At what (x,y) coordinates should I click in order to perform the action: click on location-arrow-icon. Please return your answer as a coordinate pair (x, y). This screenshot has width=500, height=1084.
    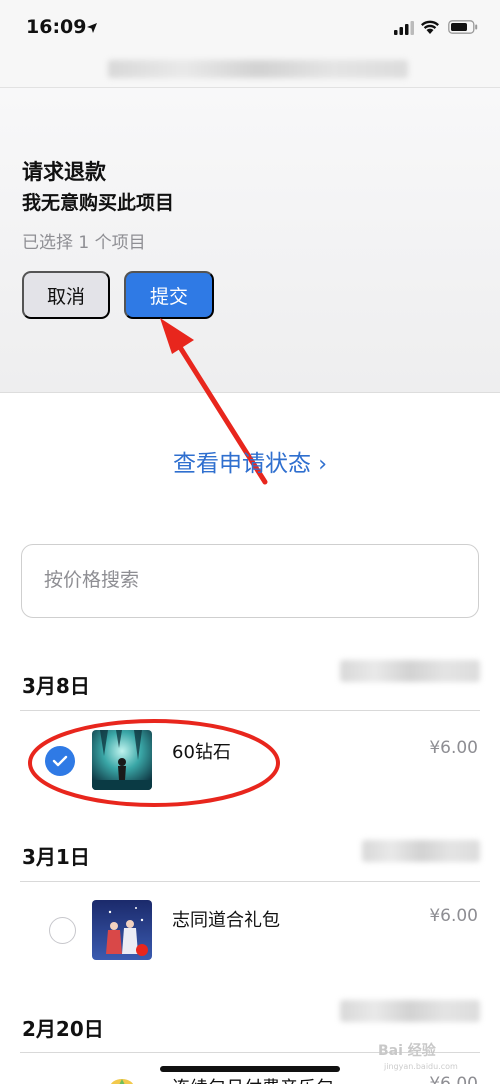
    Looking at the image, I should click on (92, 28).